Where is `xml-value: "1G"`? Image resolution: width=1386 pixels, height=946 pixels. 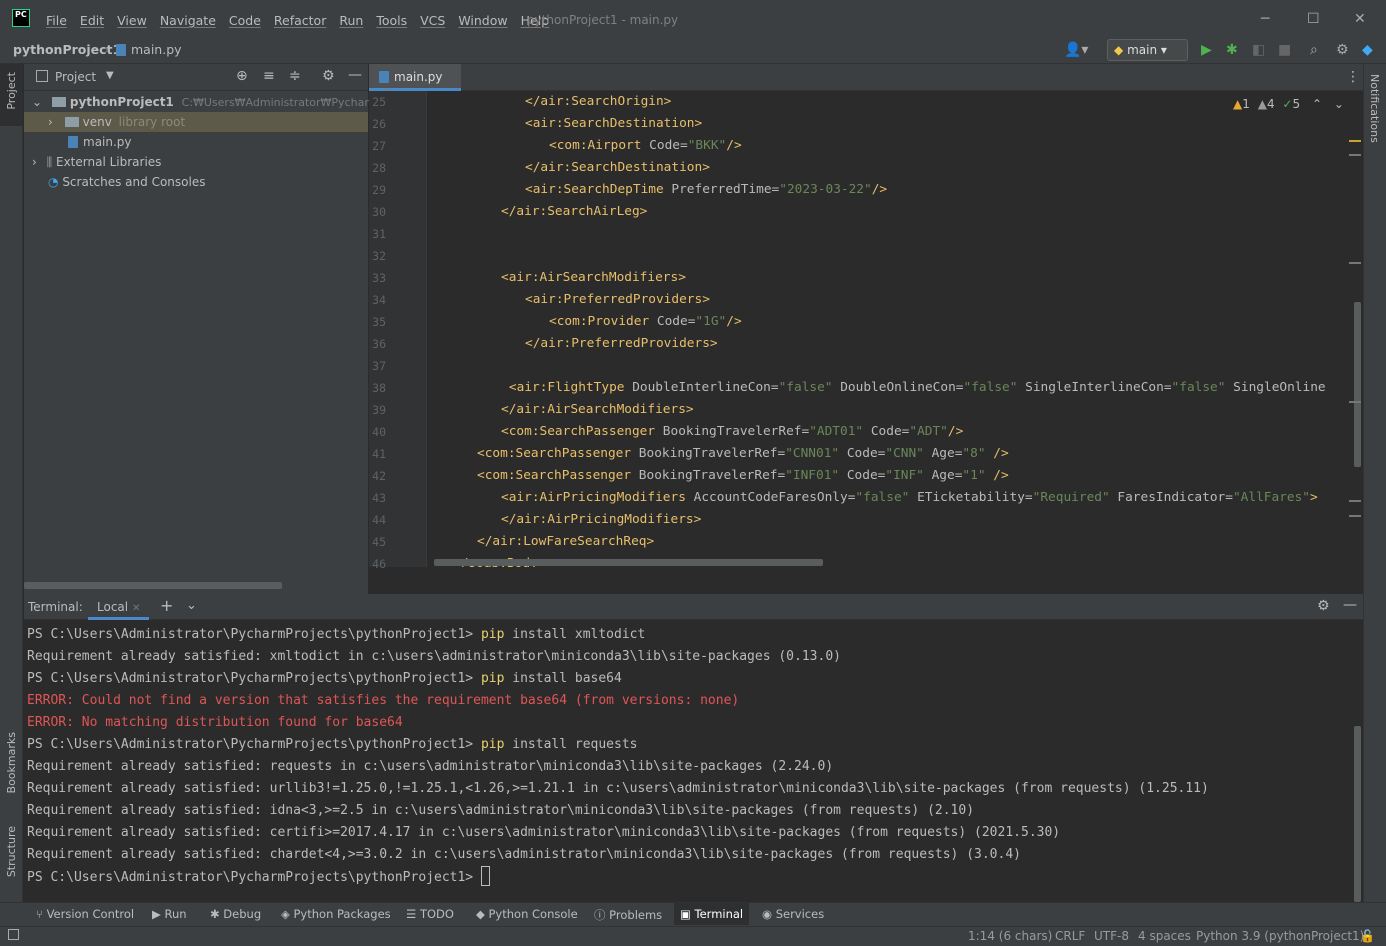 xml-value: "1G" is located at coordinates (711, 321).